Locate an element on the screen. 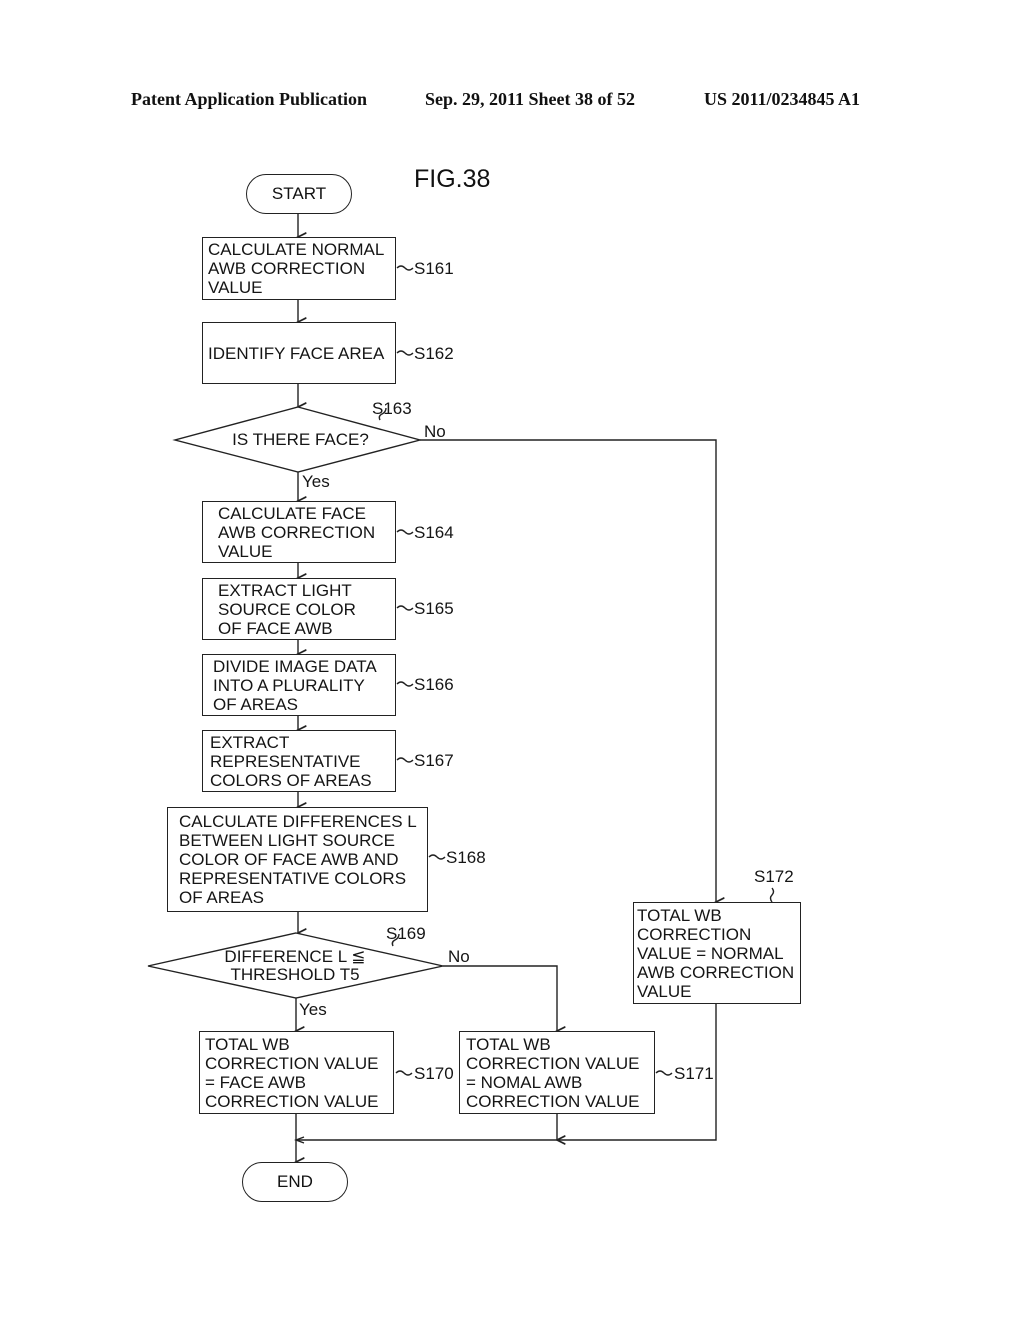 This screenshot has height=1320, width=1024. step-text-s161: CALCULATE NORMAL AWB CORRECTION VALUE is located at coordinates (296, 268).